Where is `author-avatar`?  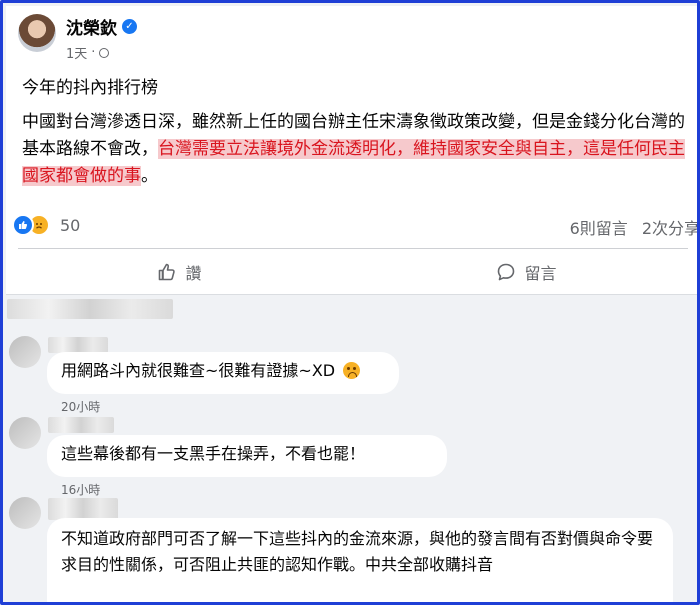
author-avatar is located at coordinates (37, 33).